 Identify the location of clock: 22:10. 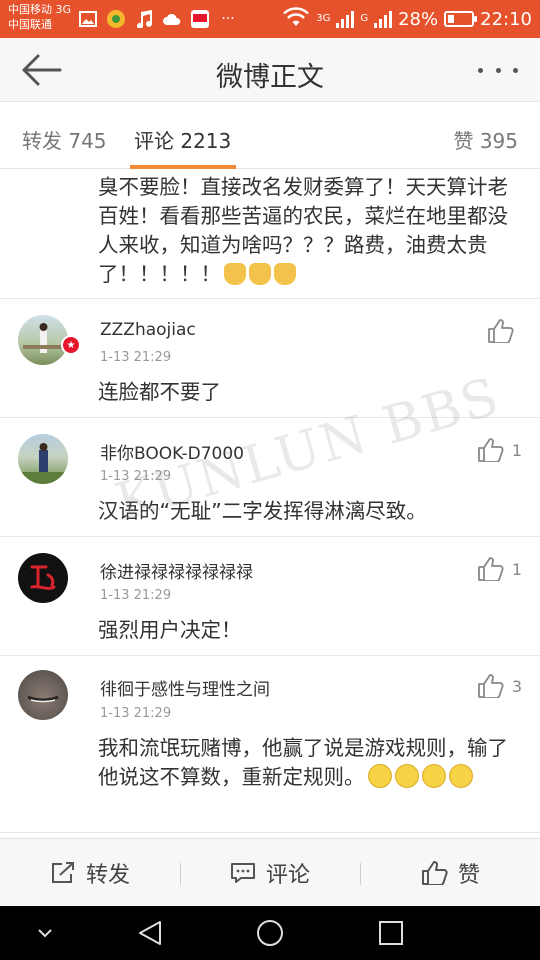
(506, 19).